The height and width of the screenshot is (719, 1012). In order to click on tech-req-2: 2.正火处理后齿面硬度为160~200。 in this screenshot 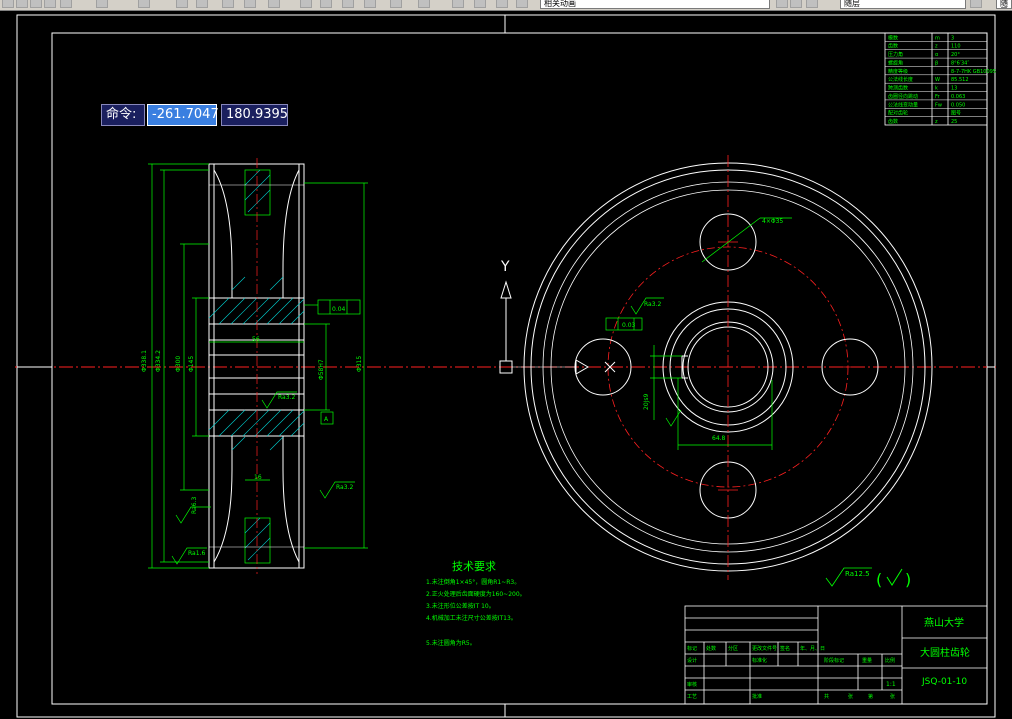, I will do `click(476, 594)`.